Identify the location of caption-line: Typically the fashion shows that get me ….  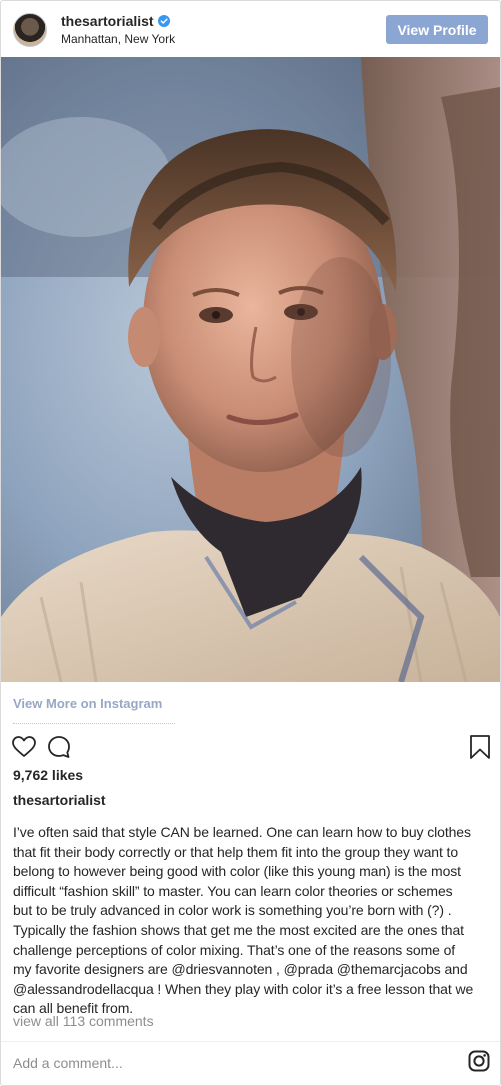
(238, 929).